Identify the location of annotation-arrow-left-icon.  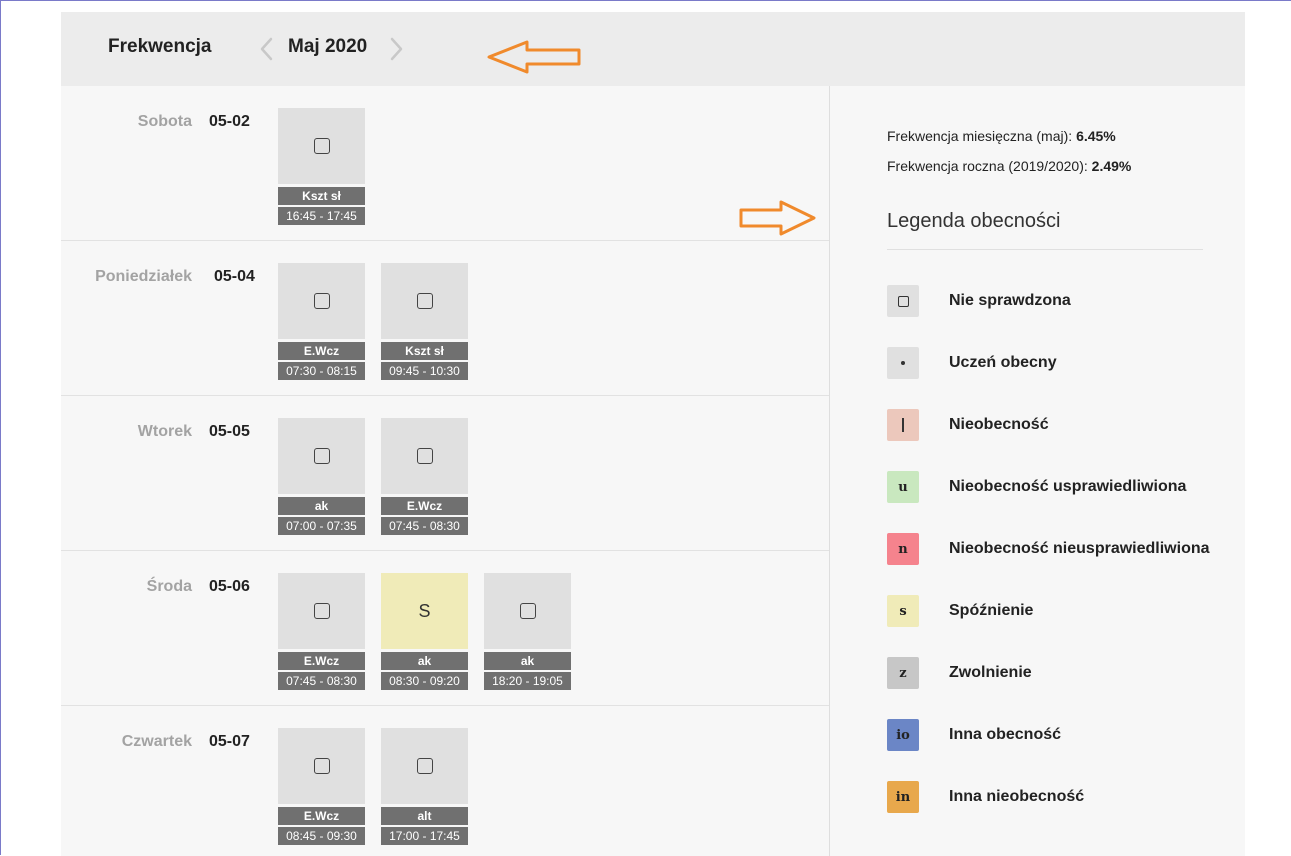
(534, 57).